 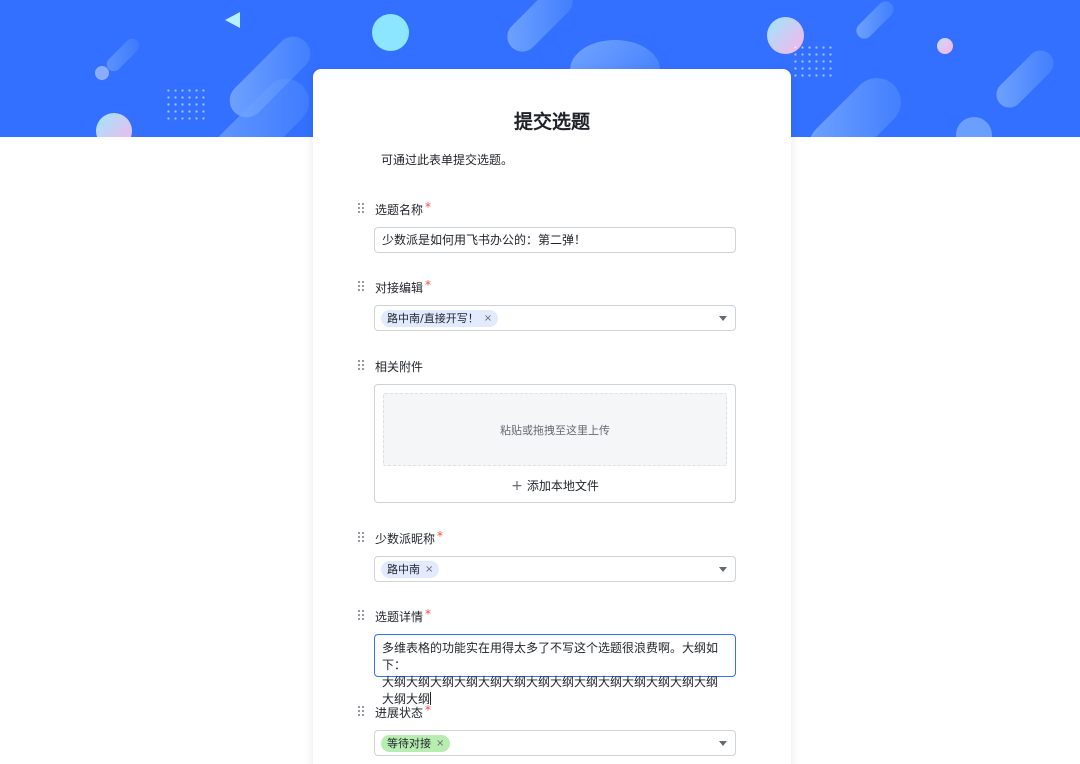 What do you see at coordinates (409, 743) in the screenshot?
I see `tag-label: 等待对接` at bounding box center [409, 743].